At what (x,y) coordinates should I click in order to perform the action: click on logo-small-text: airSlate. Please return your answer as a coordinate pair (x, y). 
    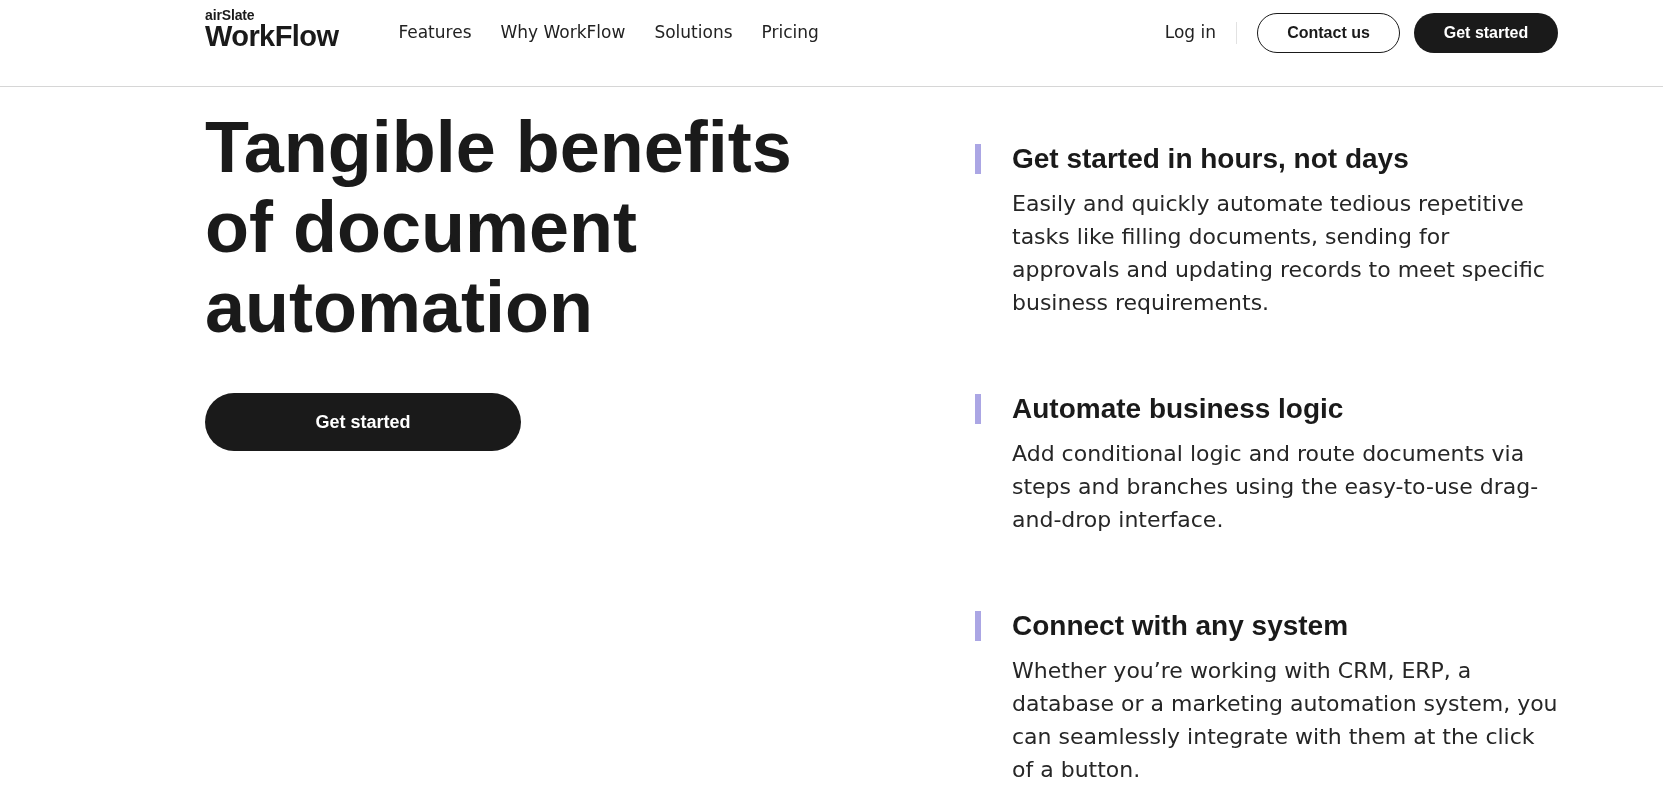
    Looking at the image, I should click on (230, 14).